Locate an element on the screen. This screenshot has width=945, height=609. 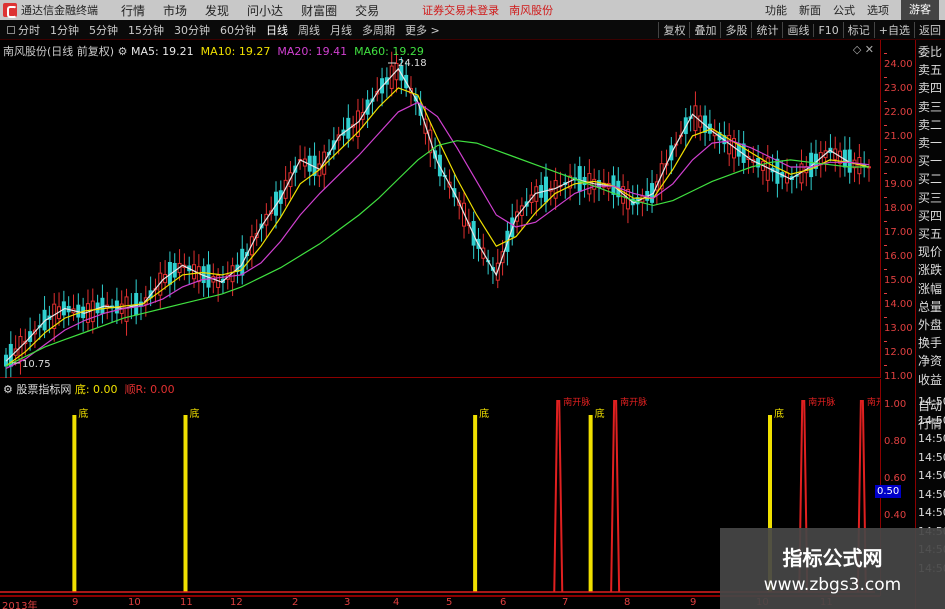
price-tick-label: 16.00 is located at coordinates (899, 251).